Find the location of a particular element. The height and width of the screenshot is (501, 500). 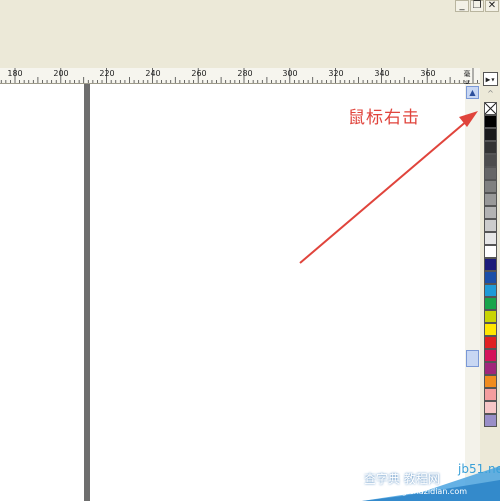

watermark-url: jiaocheng.chazidian.com is located at coordinates (418, 491).